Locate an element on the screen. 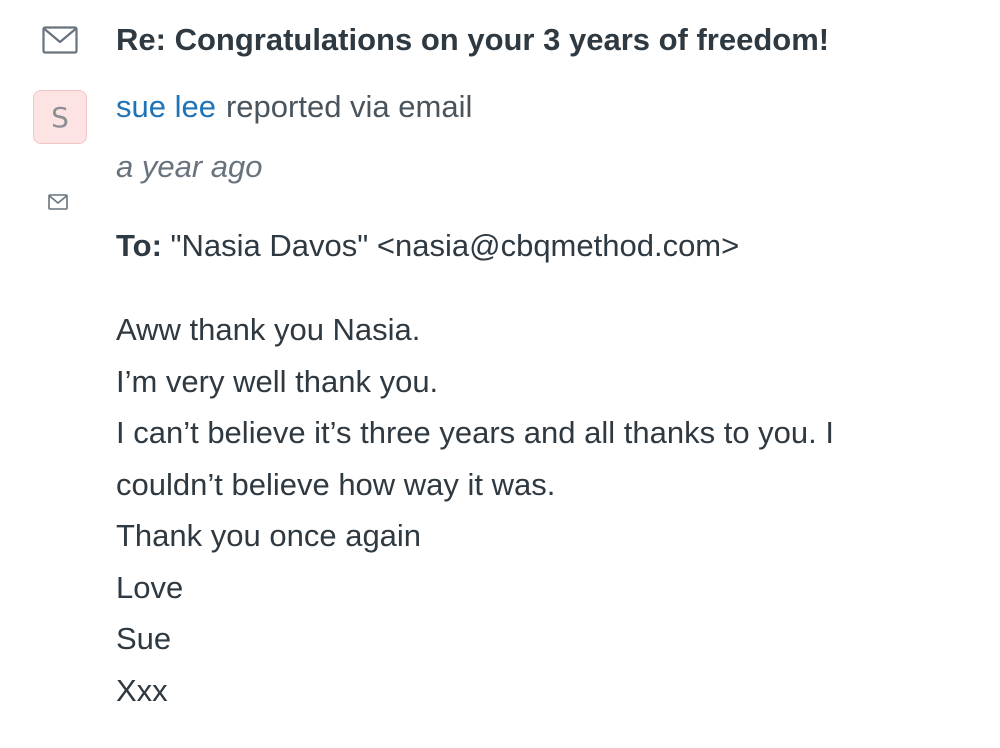 This screenshot has height=748, width=1000. message-timestamp: a year ago is located at coordinates (189, 167).